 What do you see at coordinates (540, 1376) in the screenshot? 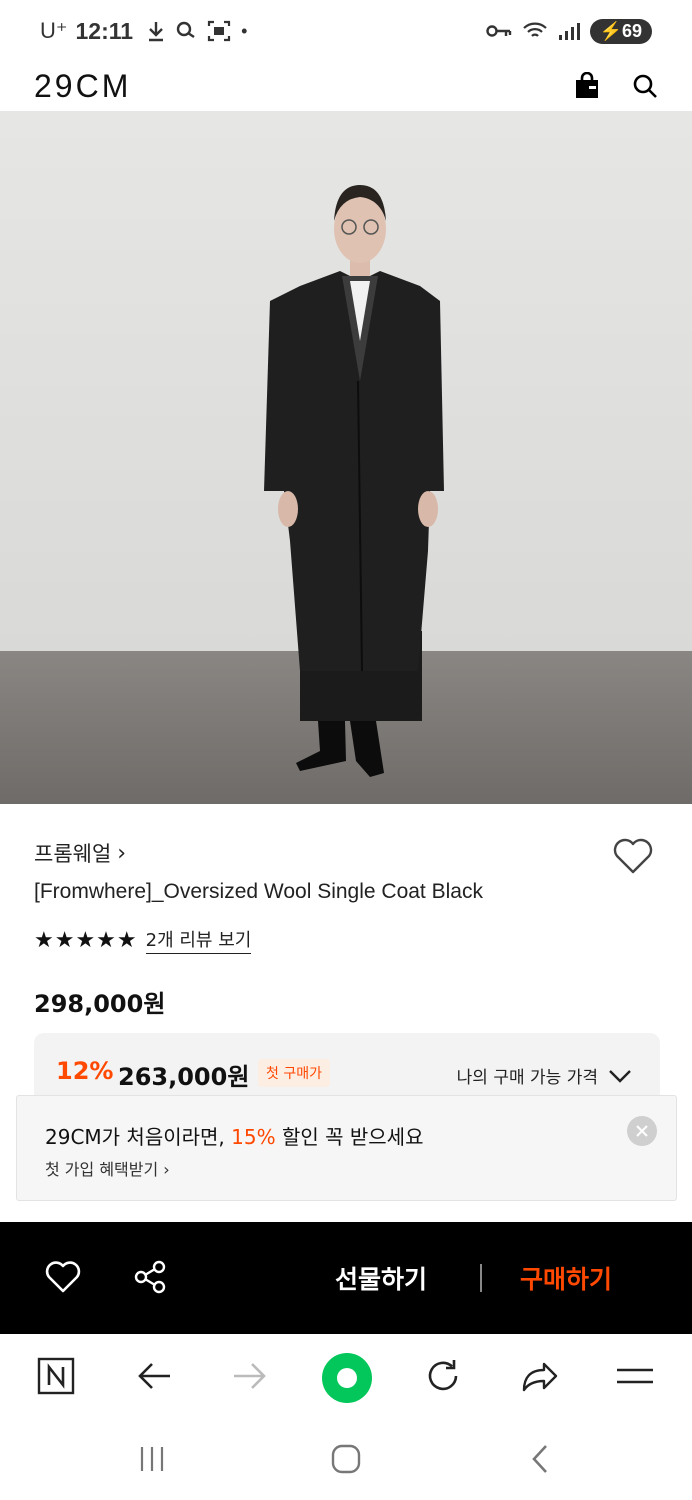
I see `share-arrow-icon` at bounding box center [540, 1376].